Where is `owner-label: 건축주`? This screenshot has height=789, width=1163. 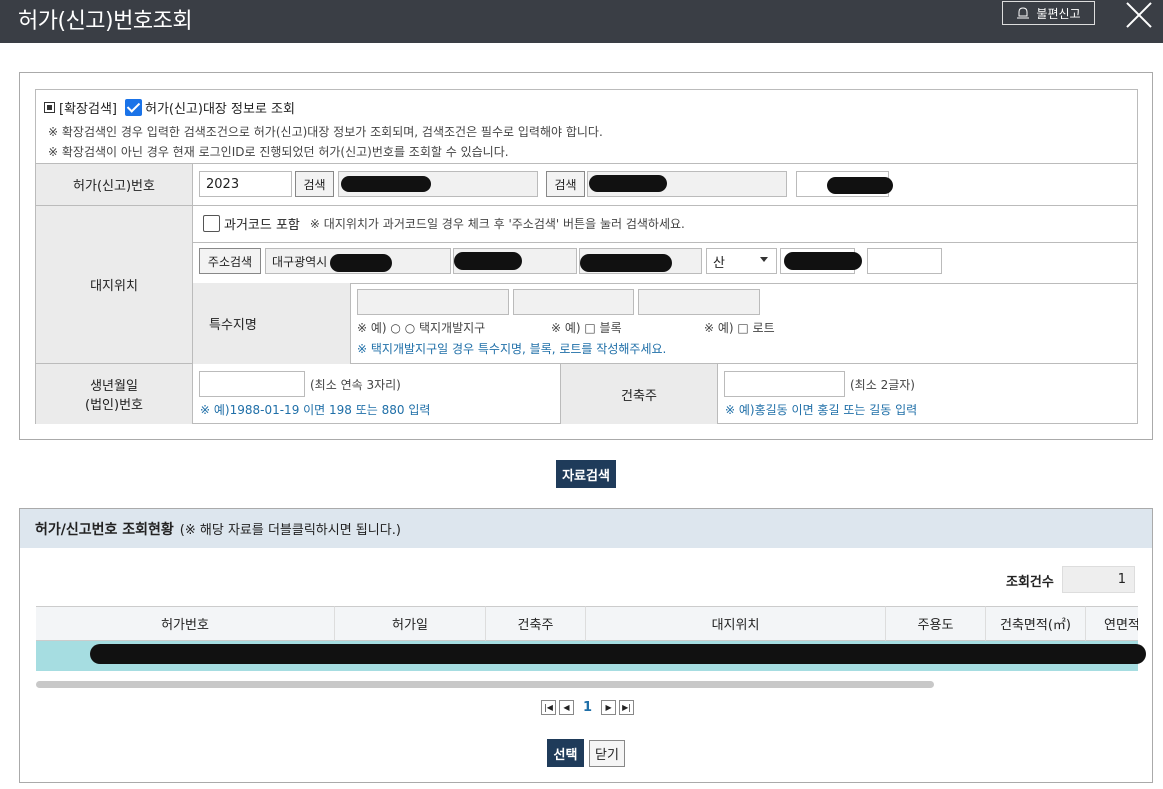 owner-label: 건축주 is located at coordinates (639, 394).